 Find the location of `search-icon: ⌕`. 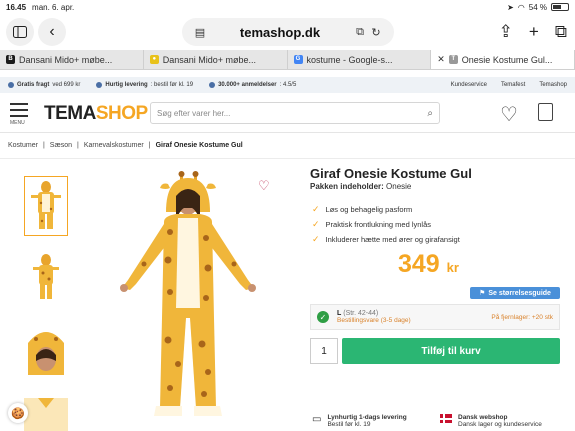

search-icon: ⌕ is located at coordinates (430, 113).